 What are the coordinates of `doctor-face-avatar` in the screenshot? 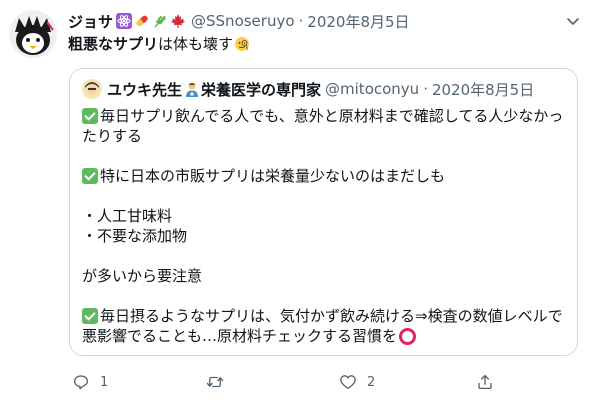 It's located at (92, 89).